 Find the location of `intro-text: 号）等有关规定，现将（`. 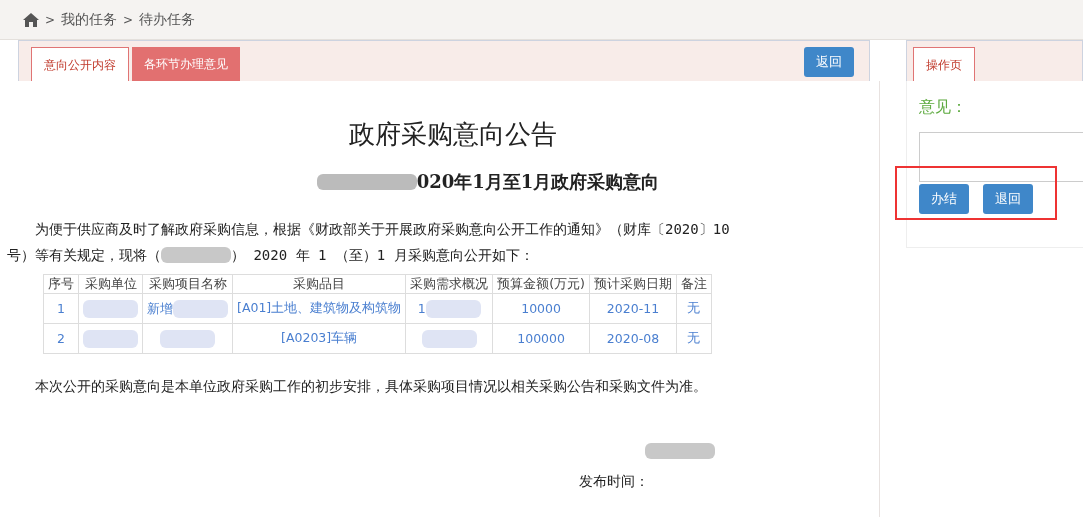

intro-text: 号）等有关规定，现将（ is located at coordinates (84, 255).